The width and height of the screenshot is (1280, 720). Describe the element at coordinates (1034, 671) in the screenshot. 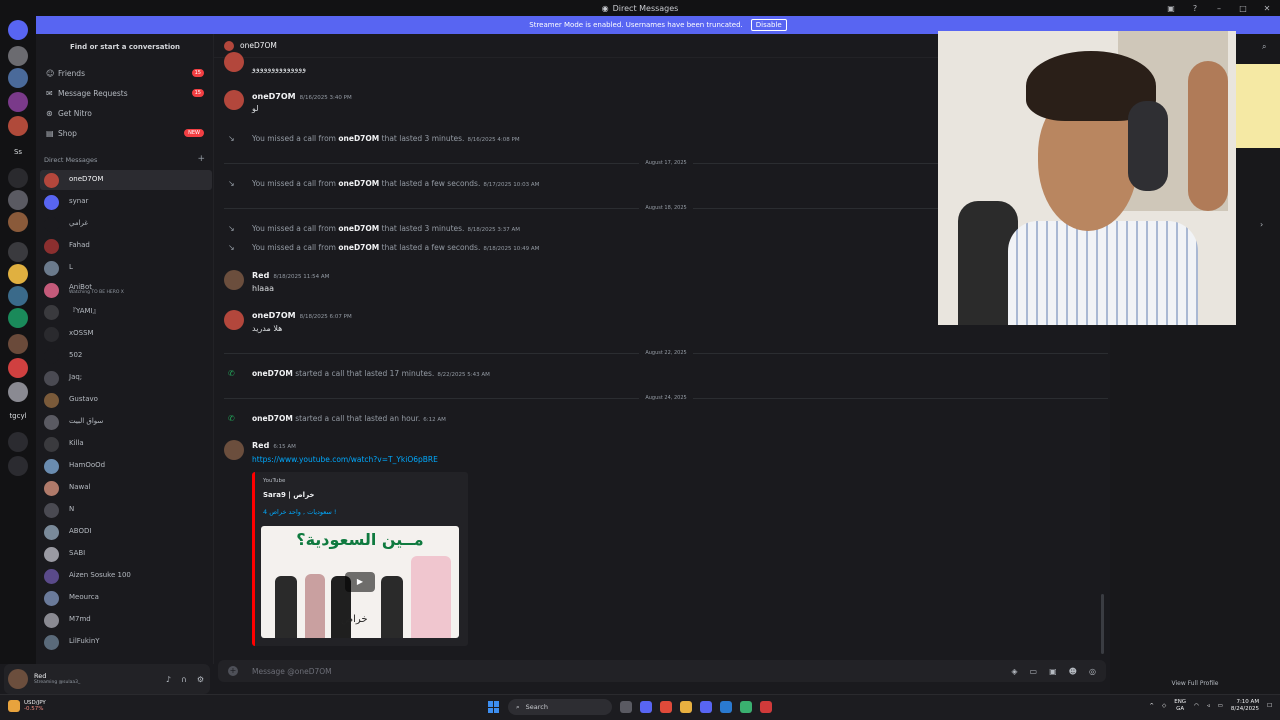

I see `gif-icon: ▭` at that location.